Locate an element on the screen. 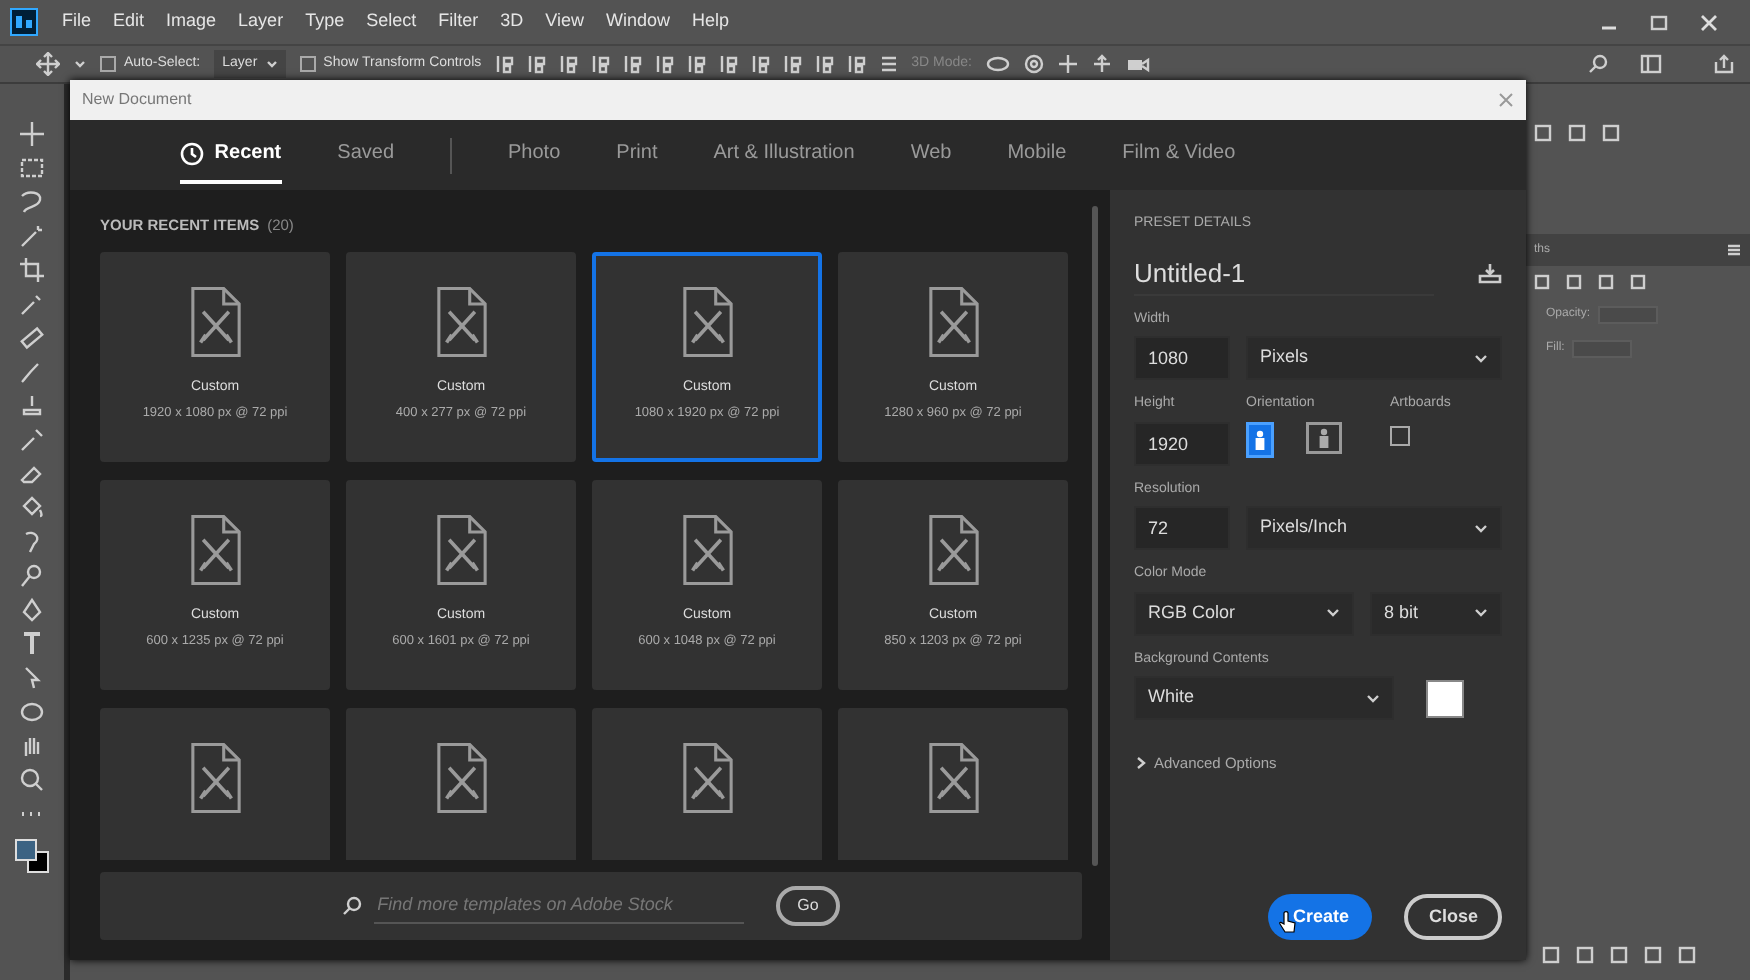  close-button: Close is located at coordinates (1453, 916).